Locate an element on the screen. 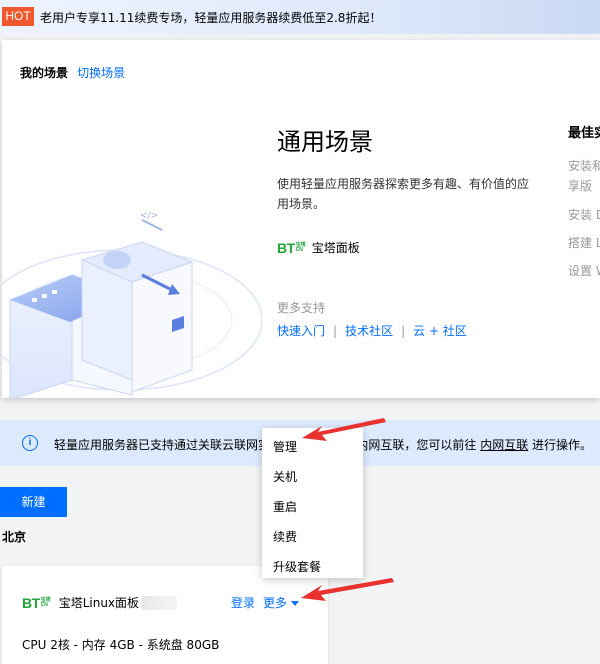  cloud-community-link: 云 + 社区 is located at coordinates (440, 331).